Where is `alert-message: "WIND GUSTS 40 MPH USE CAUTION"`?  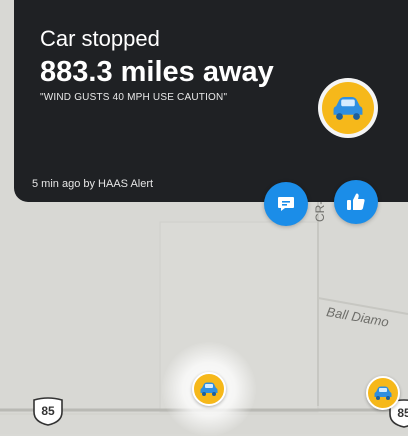 alert-message: "WIND GUSTS 40 MPH USE CAUTION" is located at coordinates (134, 97).